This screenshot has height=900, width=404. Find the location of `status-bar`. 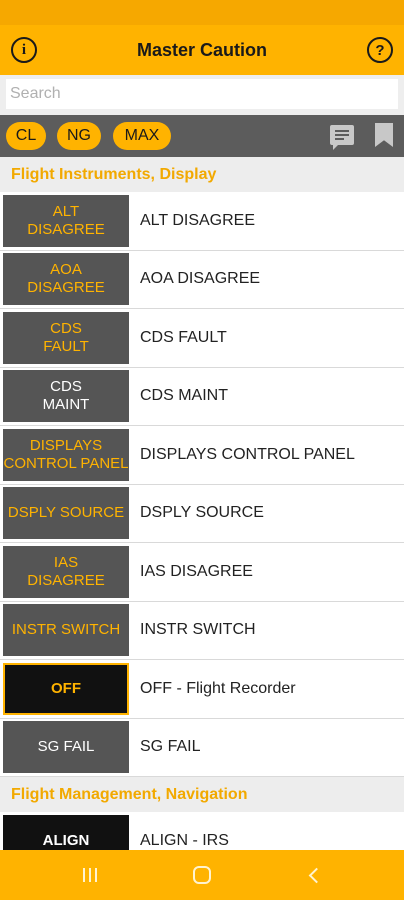

status-bar is located at coordinates (202, 12).